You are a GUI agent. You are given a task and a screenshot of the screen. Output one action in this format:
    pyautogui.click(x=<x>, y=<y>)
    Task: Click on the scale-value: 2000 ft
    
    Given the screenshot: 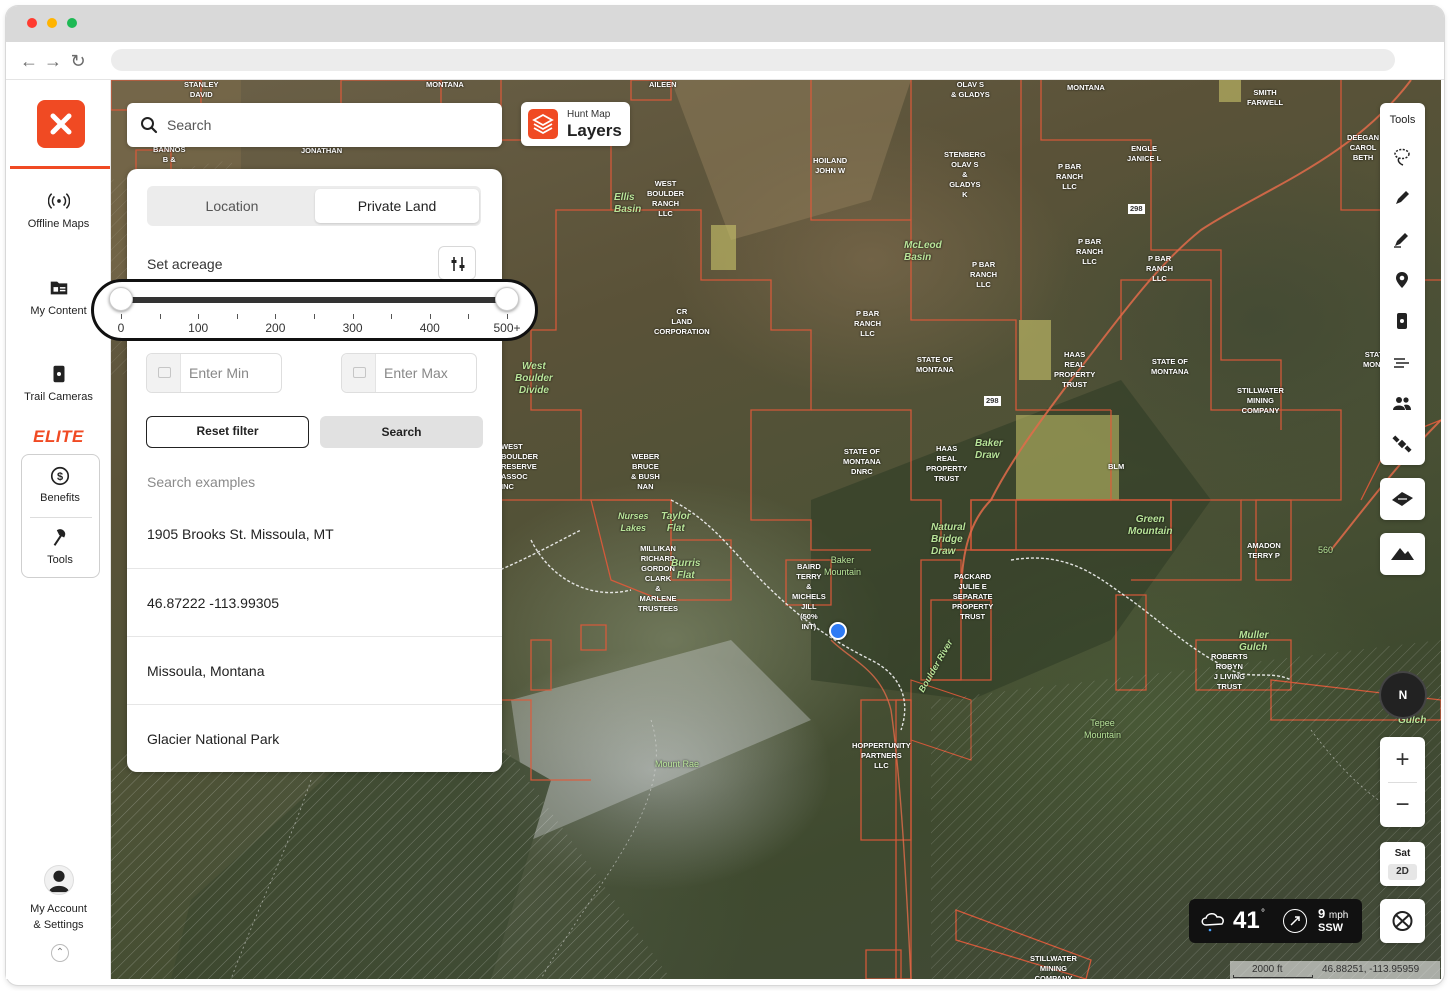 What is the action you would take?
    pyautogui.click(x=1267, y=969)
    